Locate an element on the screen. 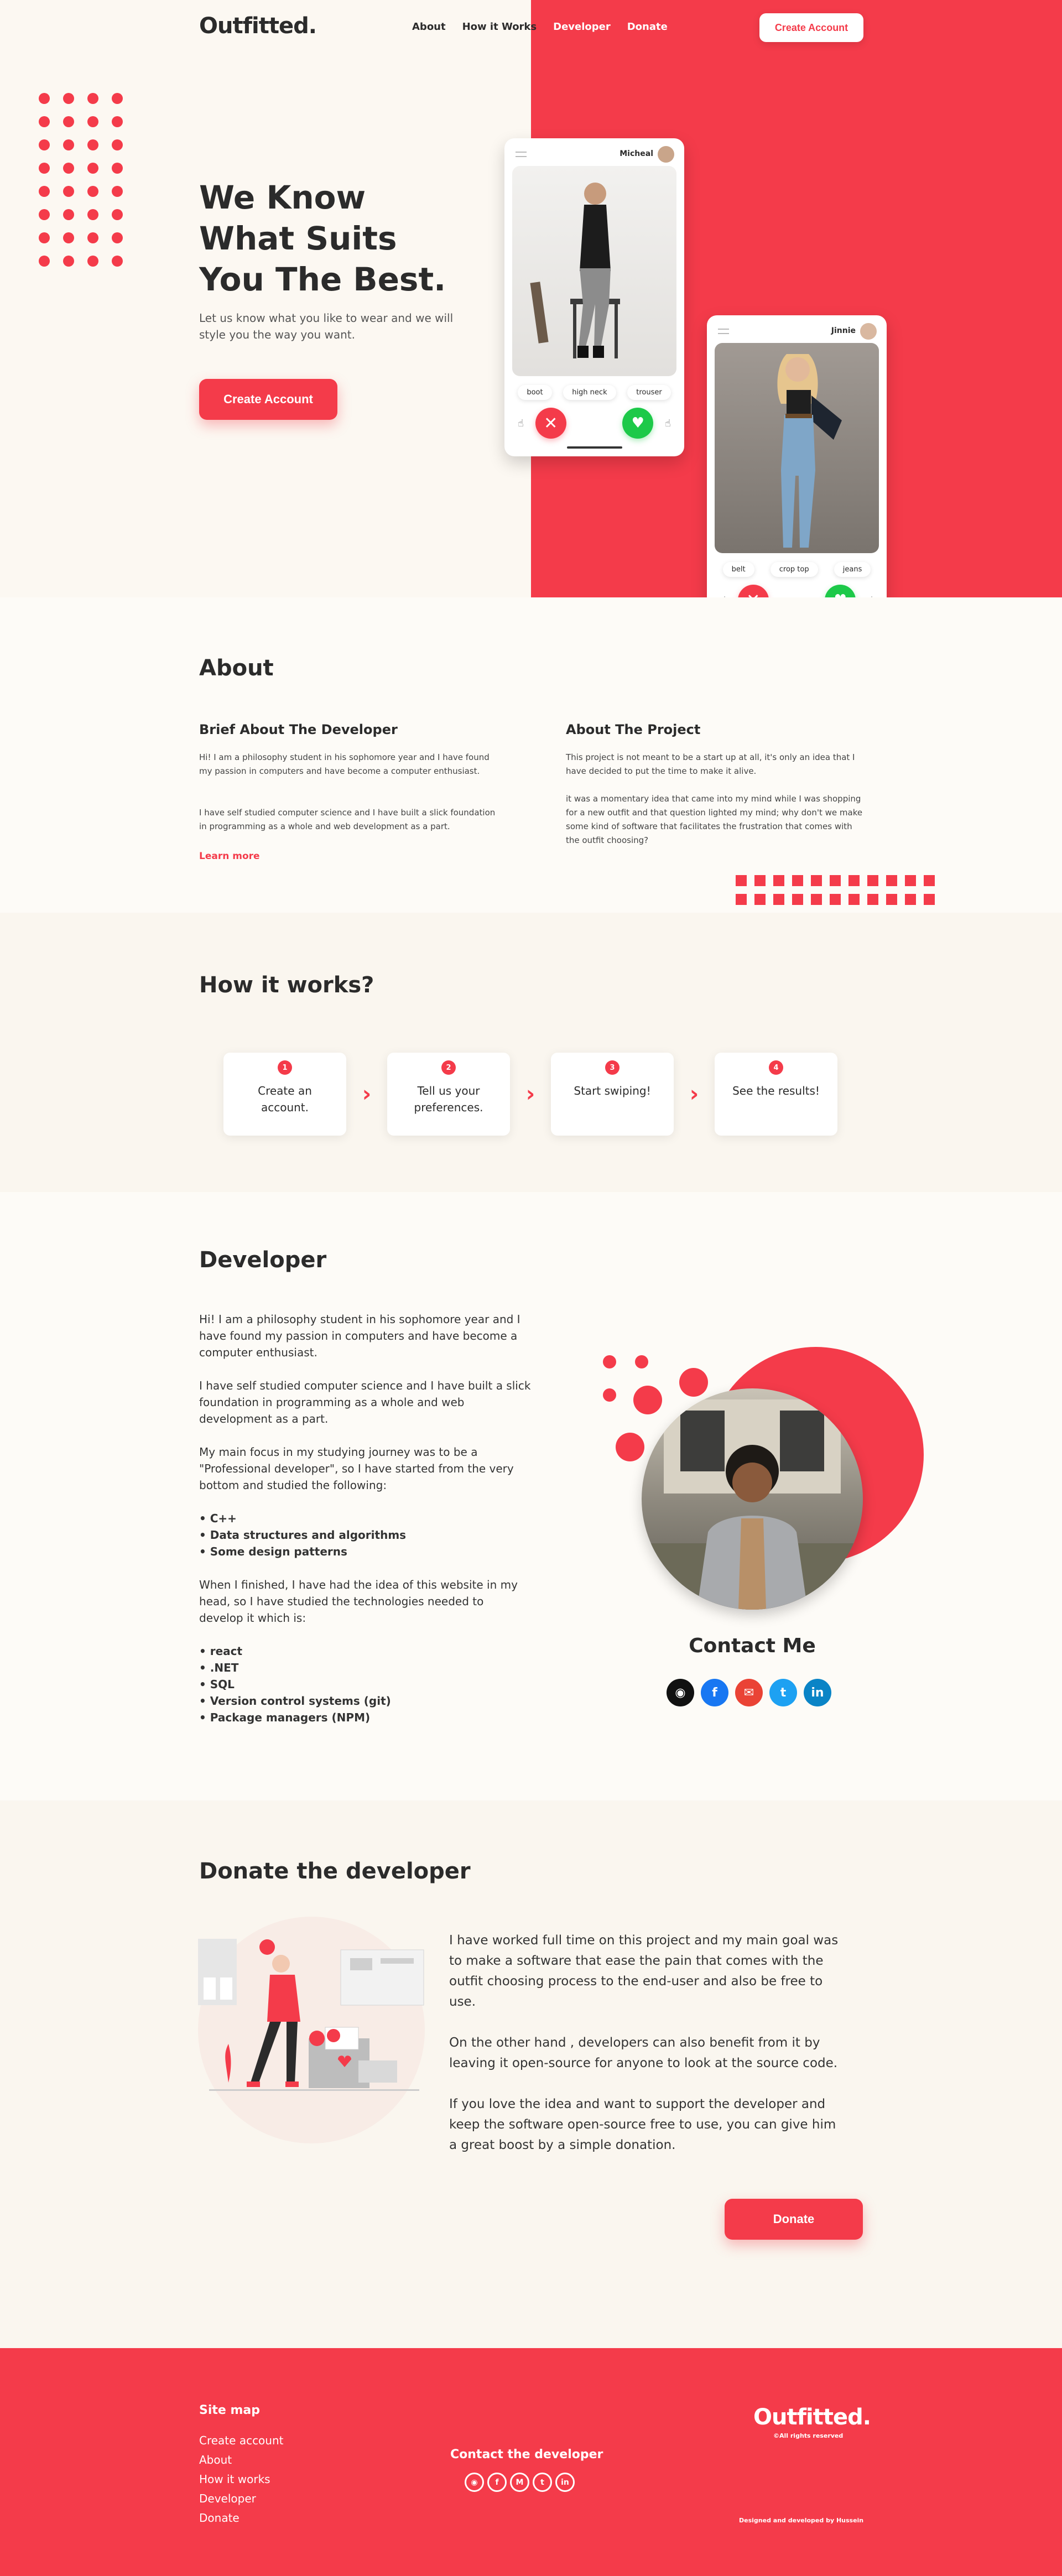 The height and width of the screenshot is (2576, 1062). step-card: 2 Tell us your preferences. is located at coordinates (448, 1095).